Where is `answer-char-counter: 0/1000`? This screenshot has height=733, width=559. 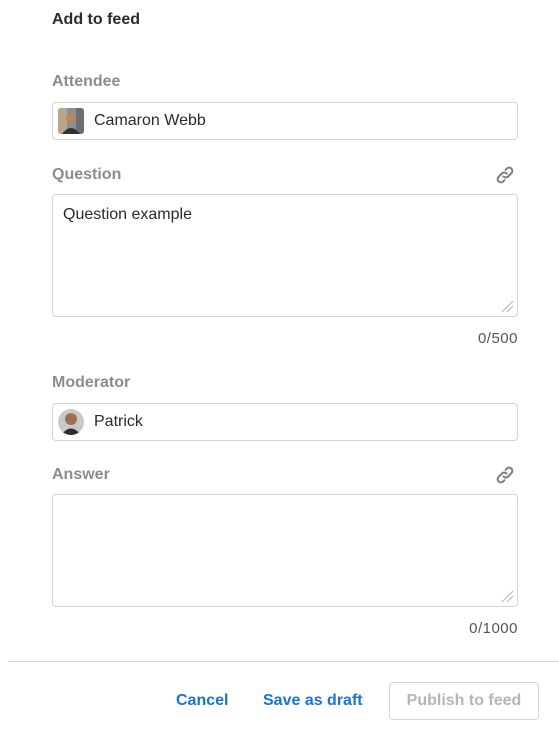 answer-char-counter: 0/1000 is located at coordinates (493, 628).